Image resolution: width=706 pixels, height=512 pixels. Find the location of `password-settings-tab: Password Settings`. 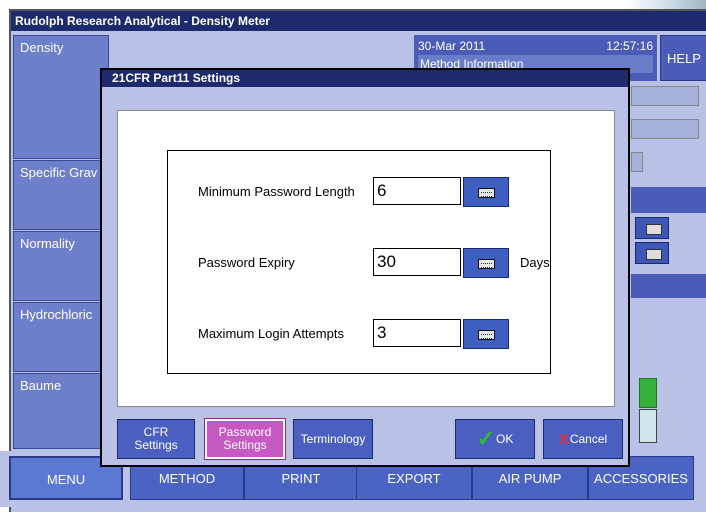

password-settings-tab: Password Settings is located at coordinates (245, 439).